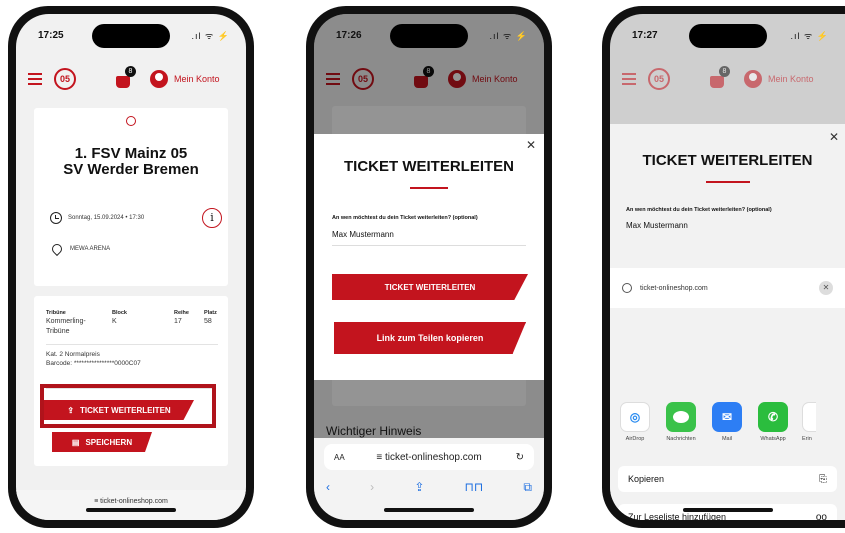 This screenshot has height=533, width=845. Describe the element at coordinates (90, 249) in the screenshot. I see `venue: MEWA ARENA` at that location.